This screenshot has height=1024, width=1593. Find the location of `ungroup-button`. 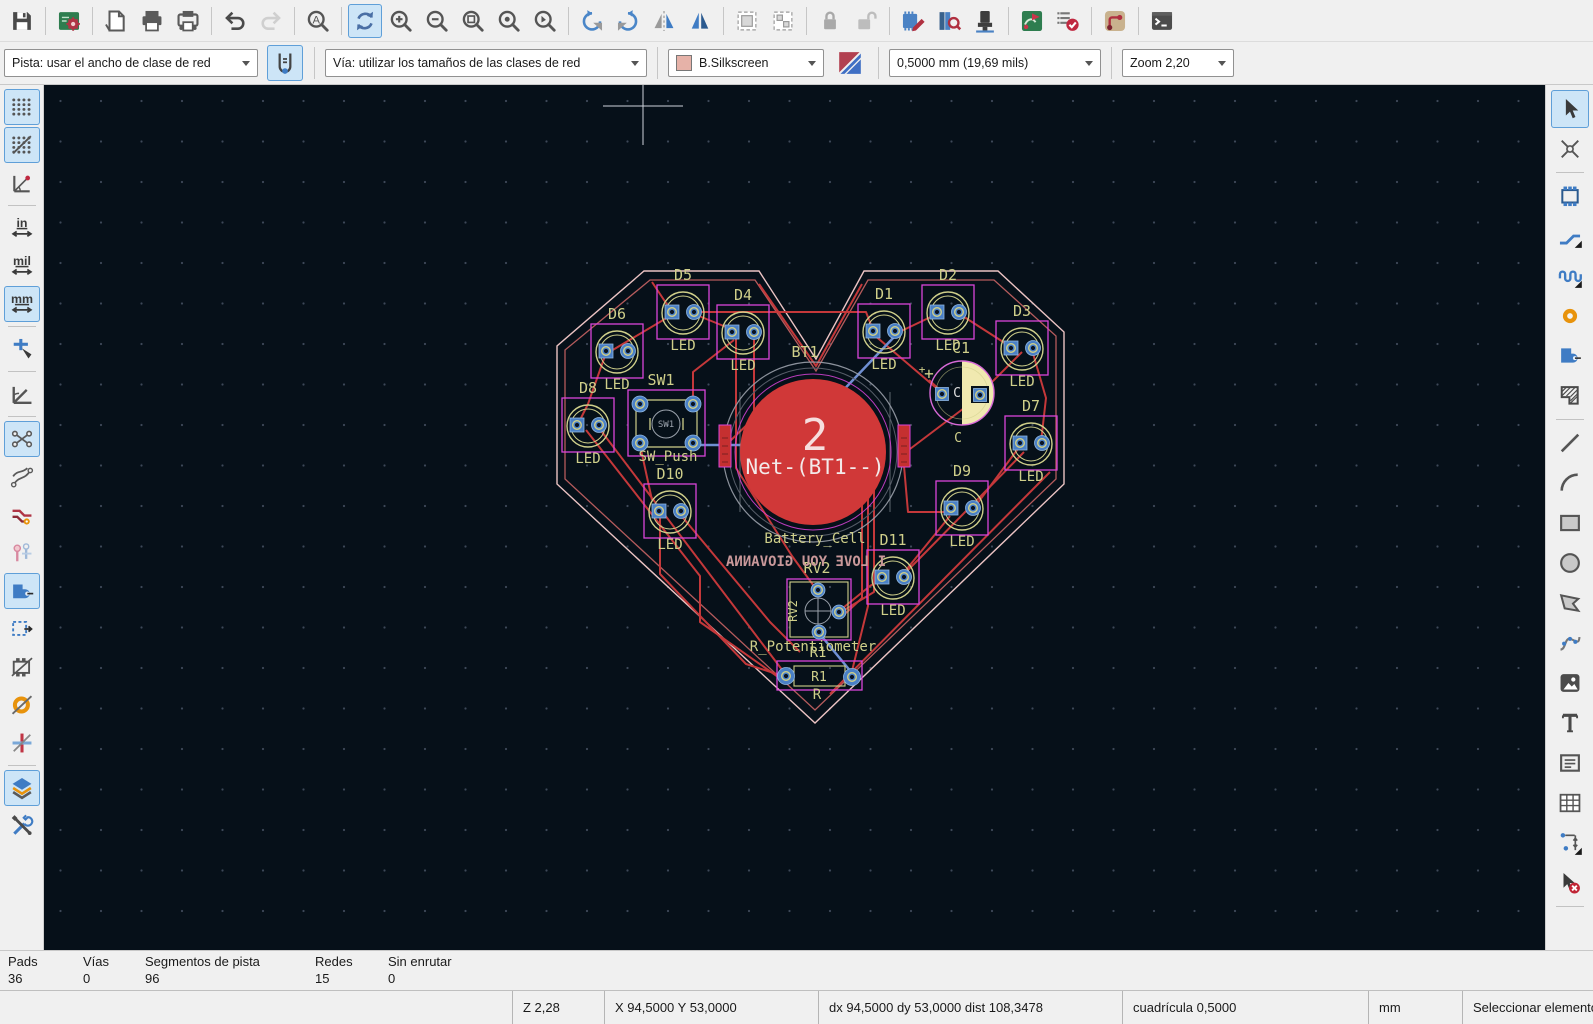

ungroup-button is located at coordinates (783, 21).